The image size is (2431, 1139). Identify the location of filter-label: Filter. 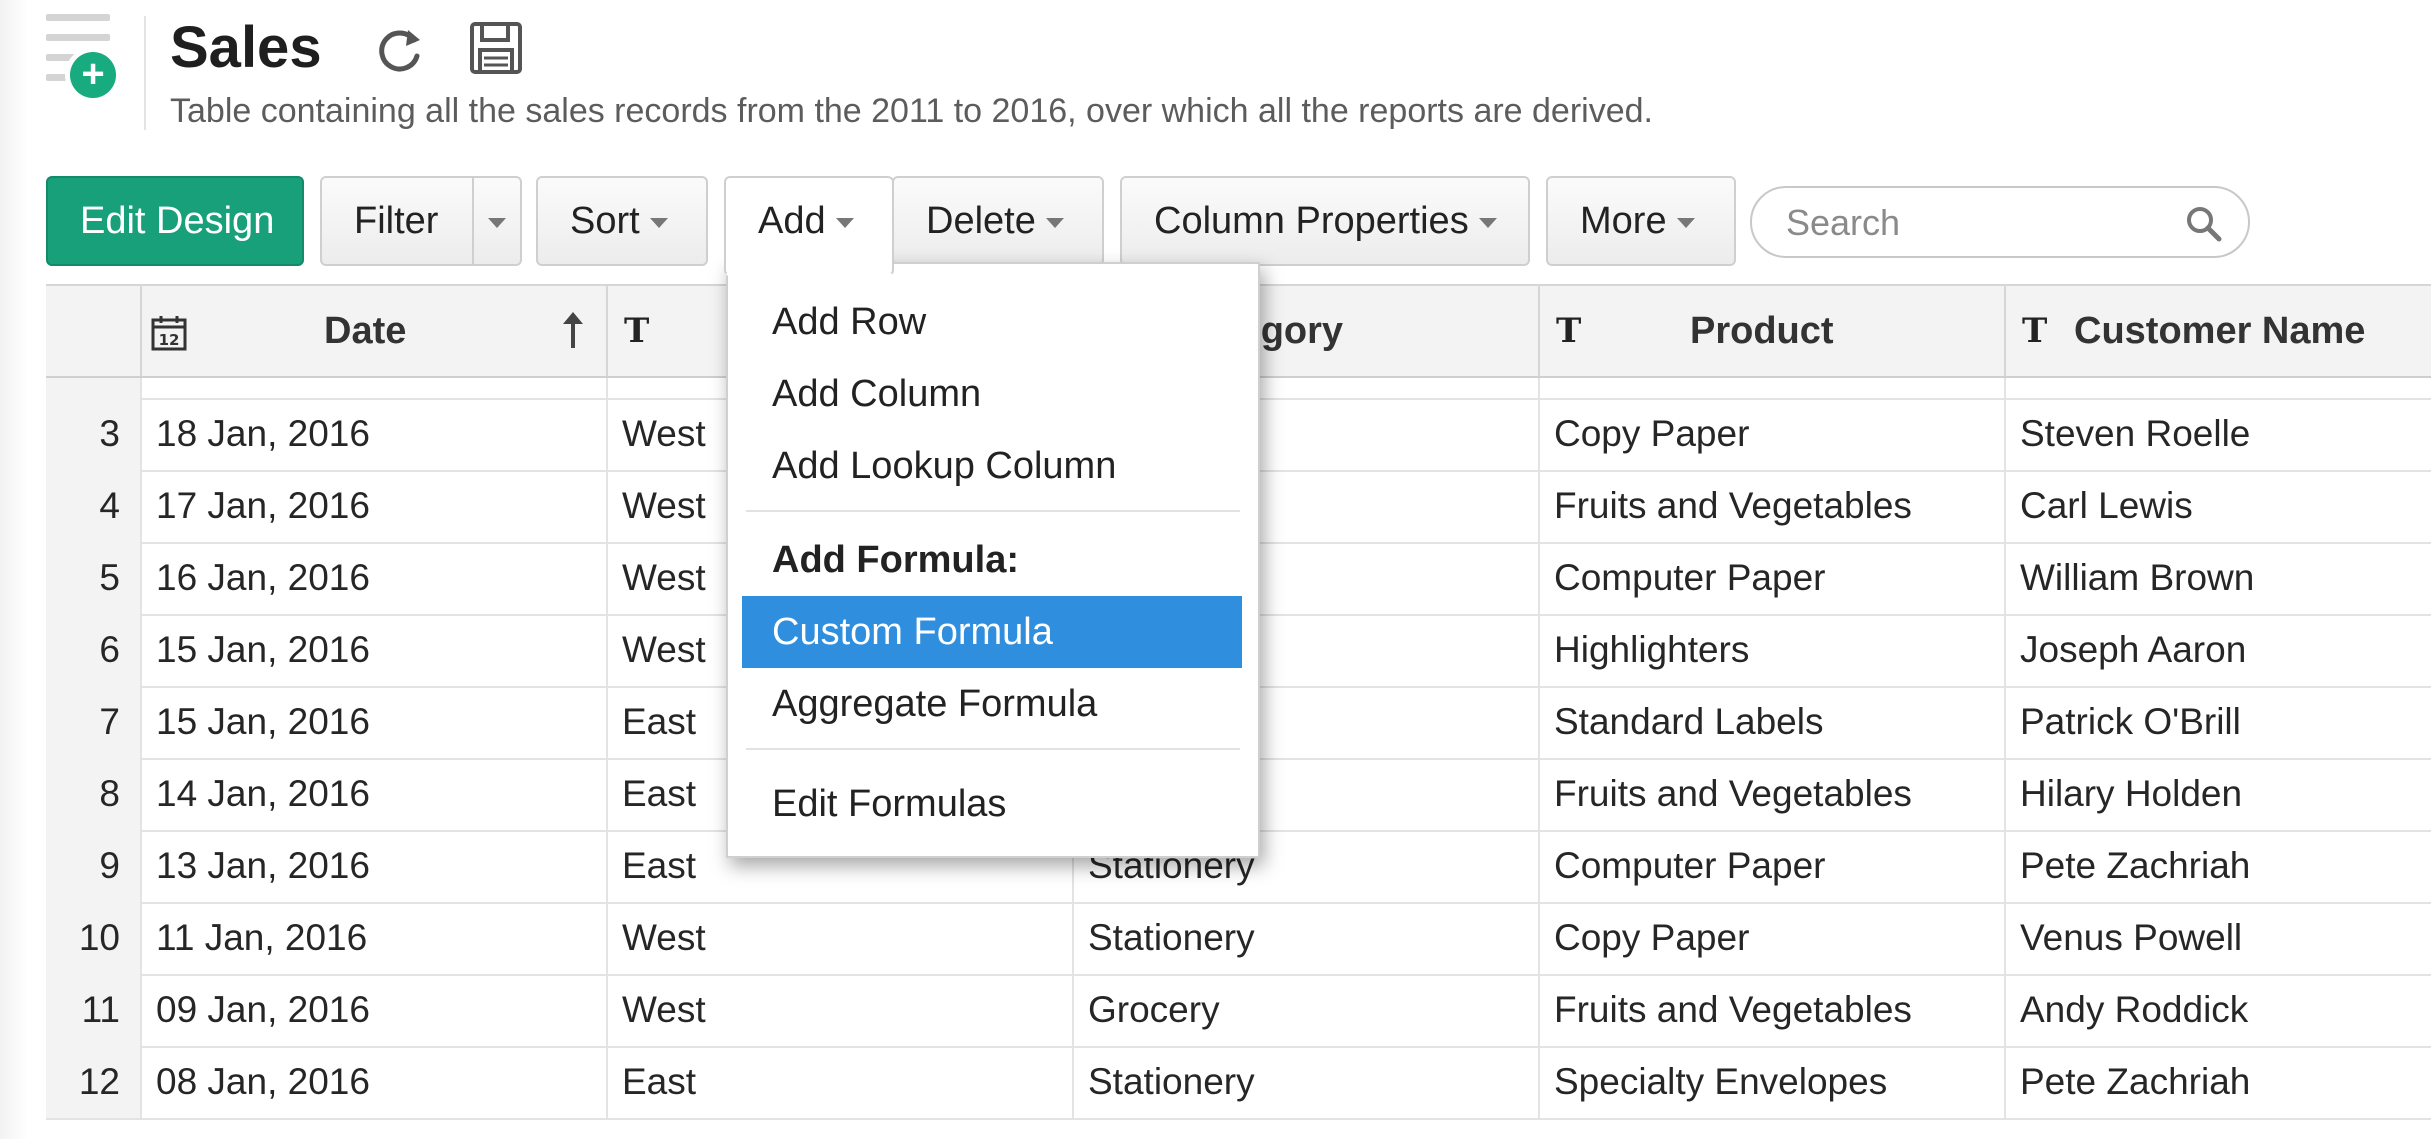
(396, 221).